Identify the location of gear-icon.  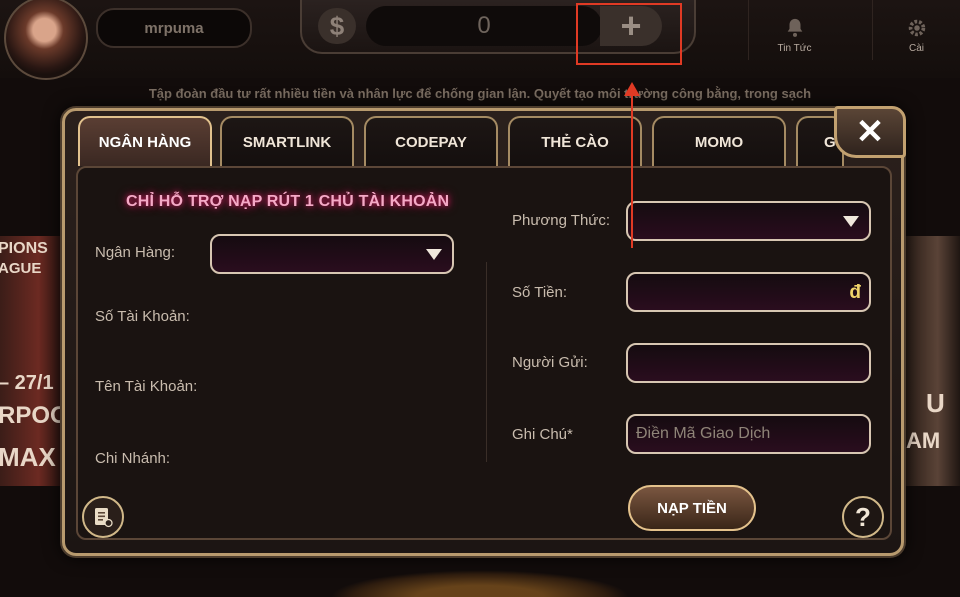
(916, 28).